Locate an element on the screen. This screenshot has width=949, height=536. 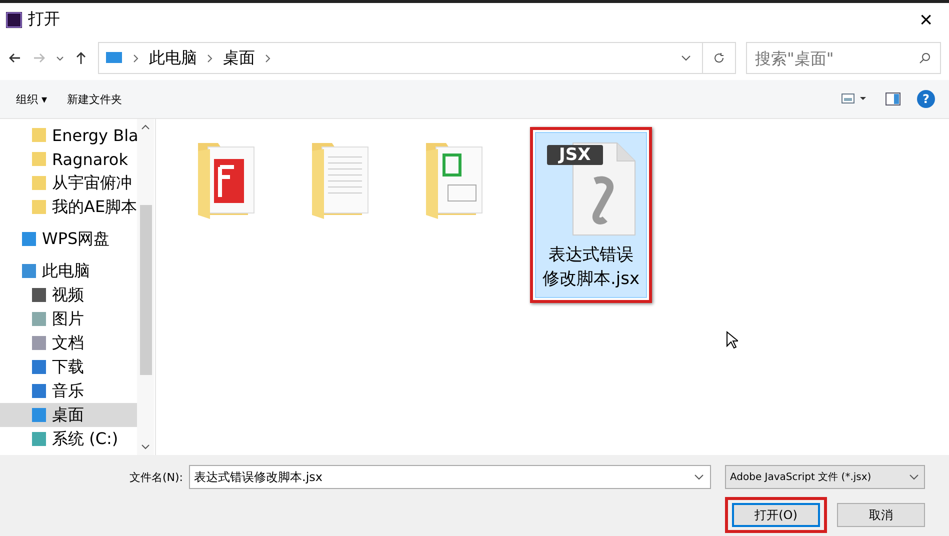
sidebar-item: 图片 is located at coordinates (68, 319).